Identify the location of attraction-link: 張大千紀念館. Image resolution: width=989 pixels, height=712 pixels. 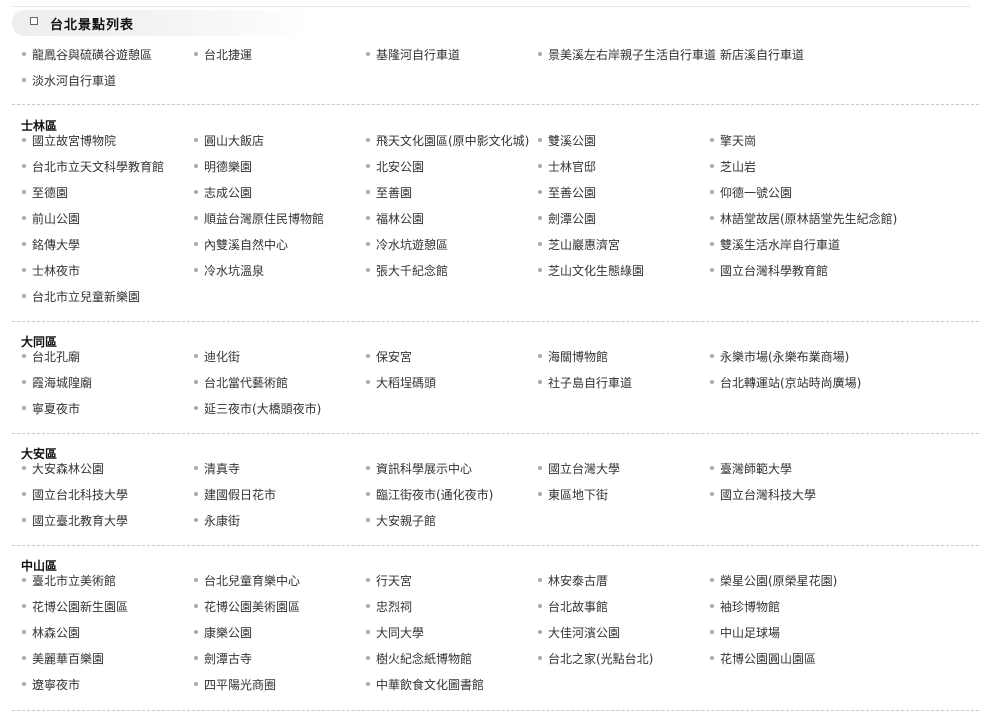
(407, 270).